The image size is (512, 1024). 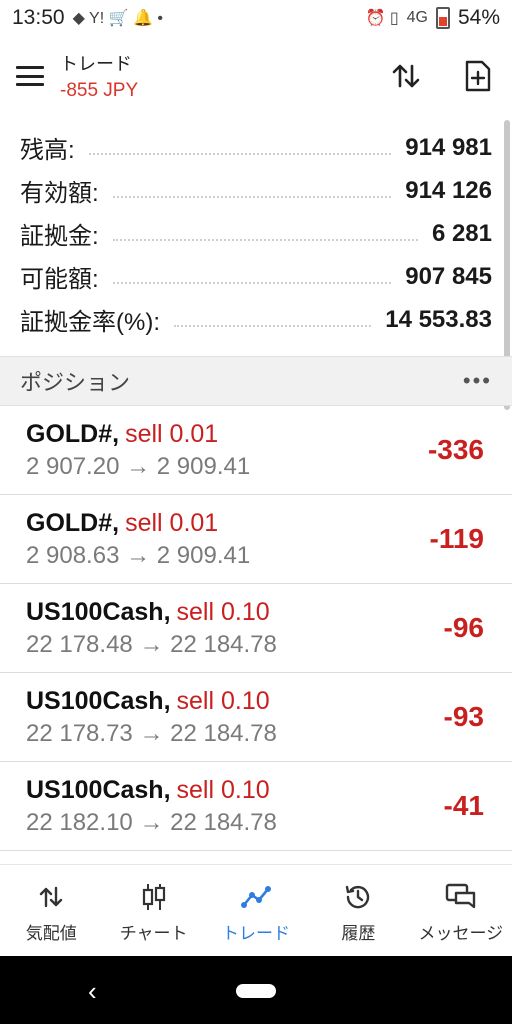 I want to click on new-order-button, so click(x=478, y=76).